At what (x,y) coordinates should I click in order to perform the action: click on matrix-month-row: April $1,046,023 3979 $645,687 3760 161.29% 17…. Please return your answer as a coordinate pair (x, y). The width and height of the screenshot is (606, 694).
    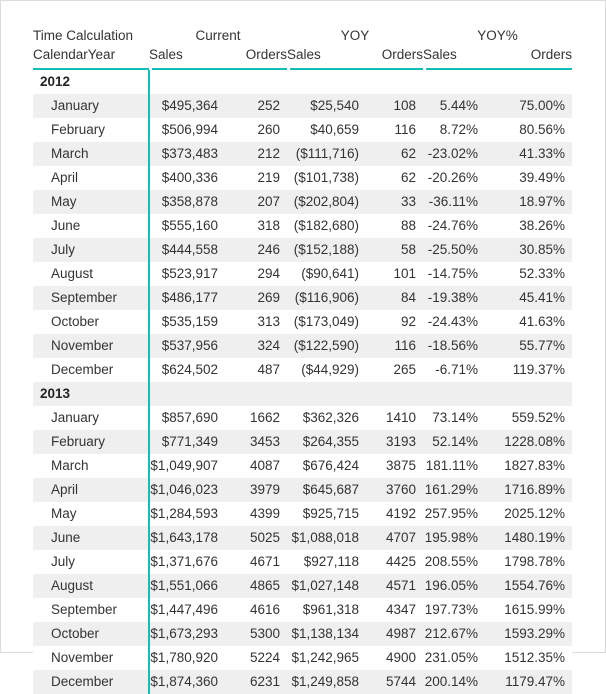
    Looking at the image, I should click on (303, 490).